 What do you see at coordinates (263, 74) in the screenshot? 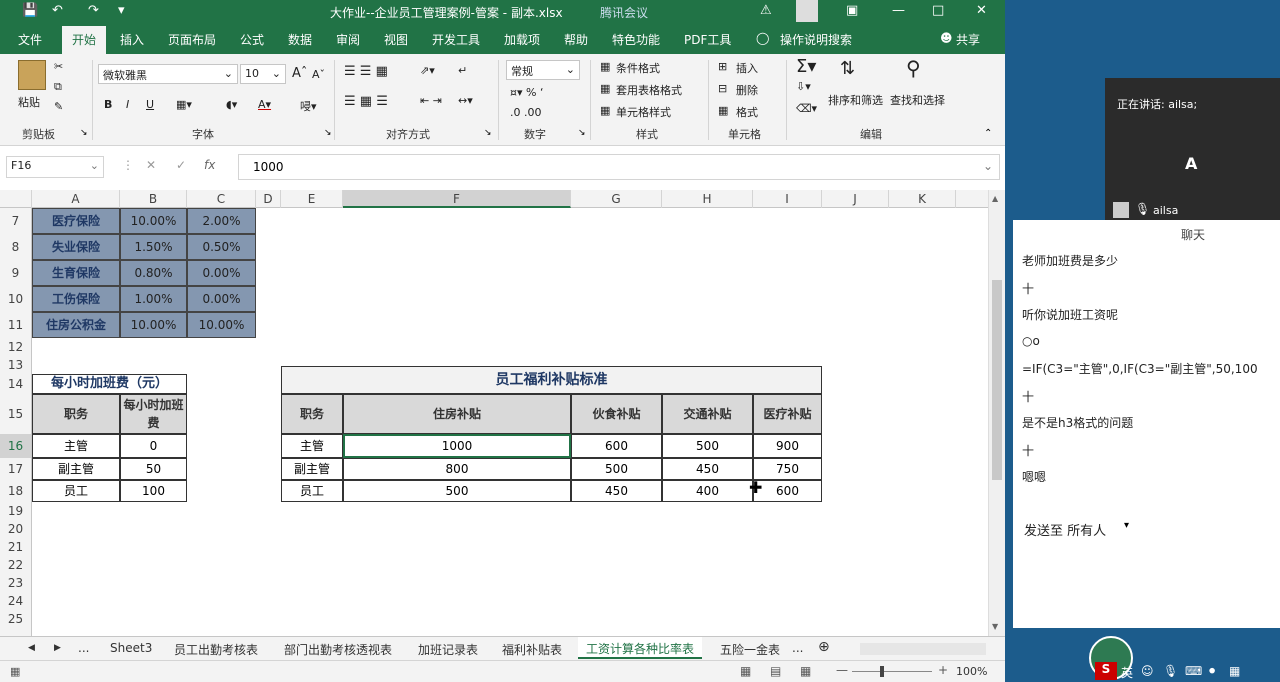
I see `font-size-select: 10 ⌄` at bounding box center [263, 74].